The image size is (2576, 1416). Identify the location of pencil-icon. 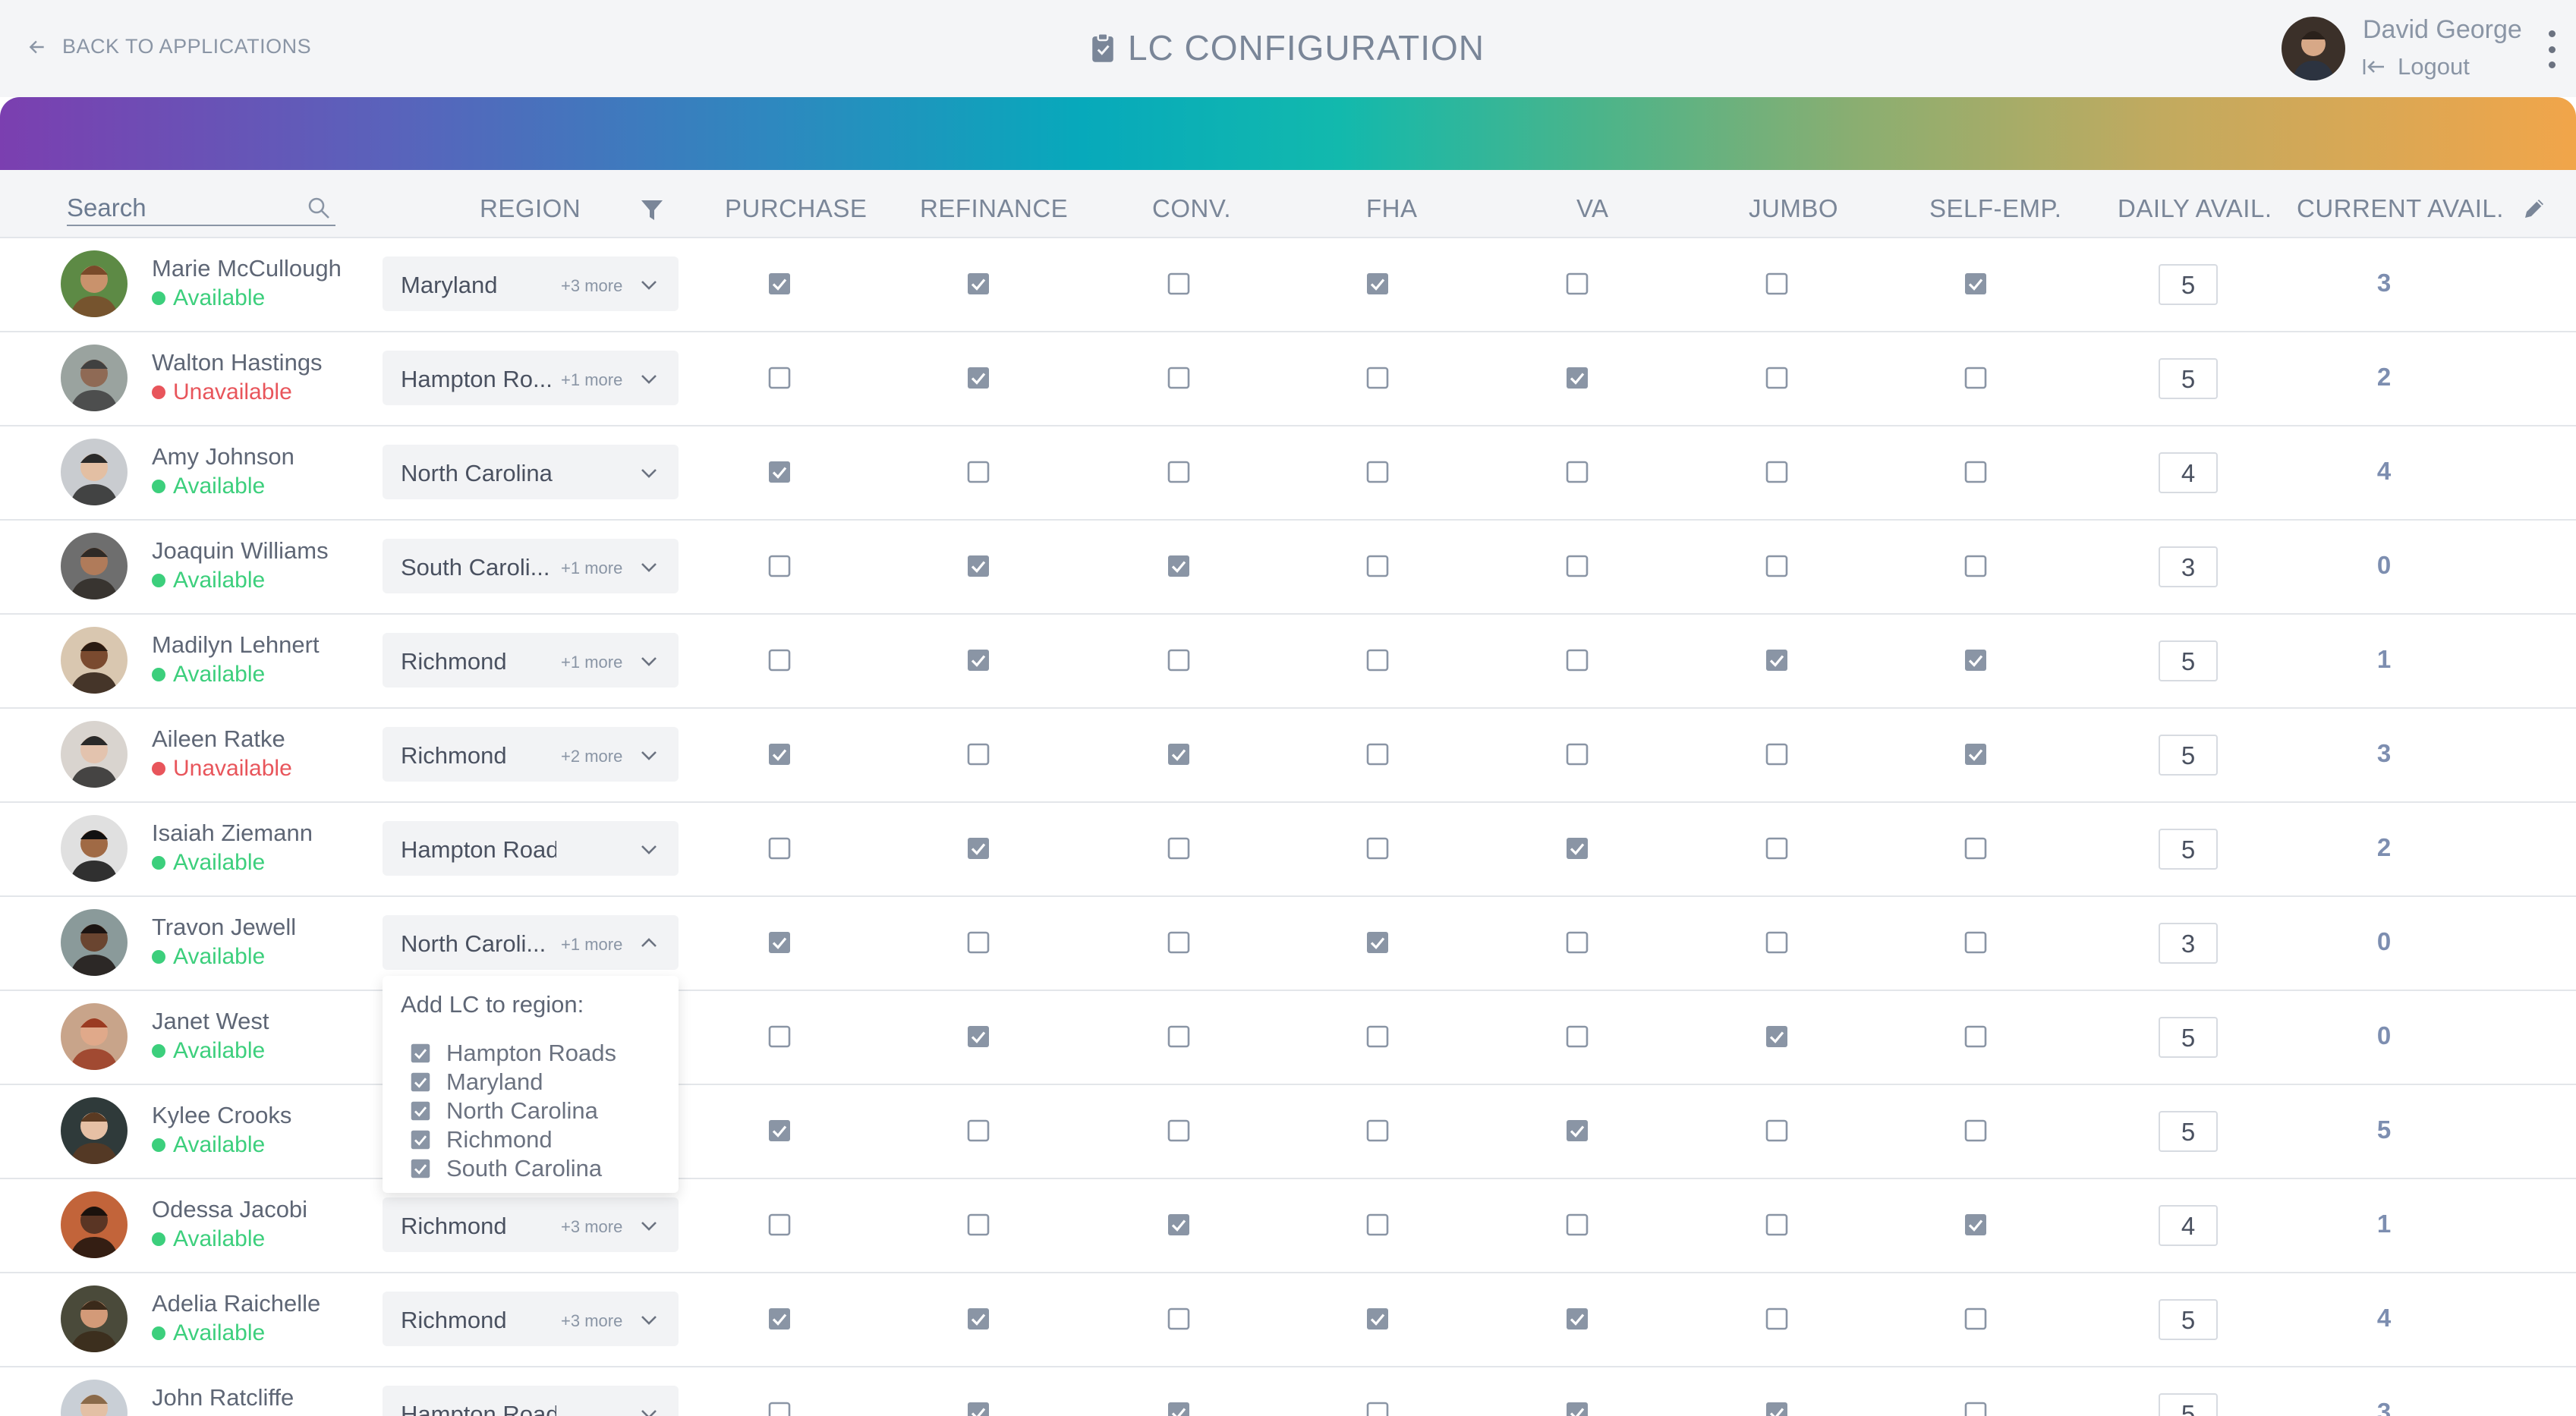
(2534, 209).